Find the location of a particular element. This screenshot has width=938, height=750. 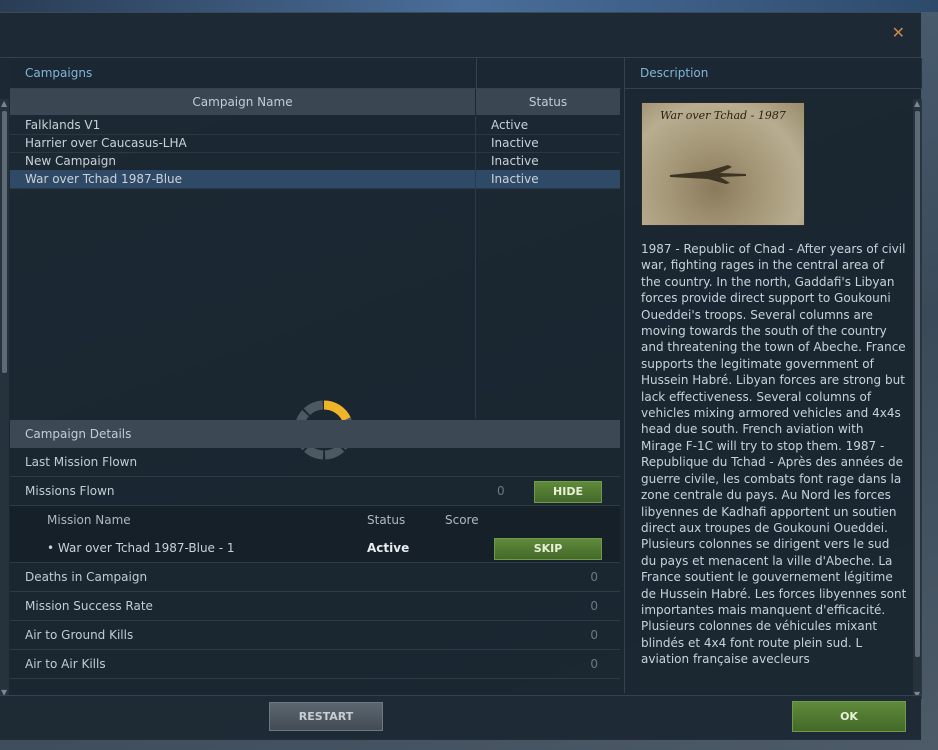

campaign-name: Falklands V1 is located at coordinates (63, 125).